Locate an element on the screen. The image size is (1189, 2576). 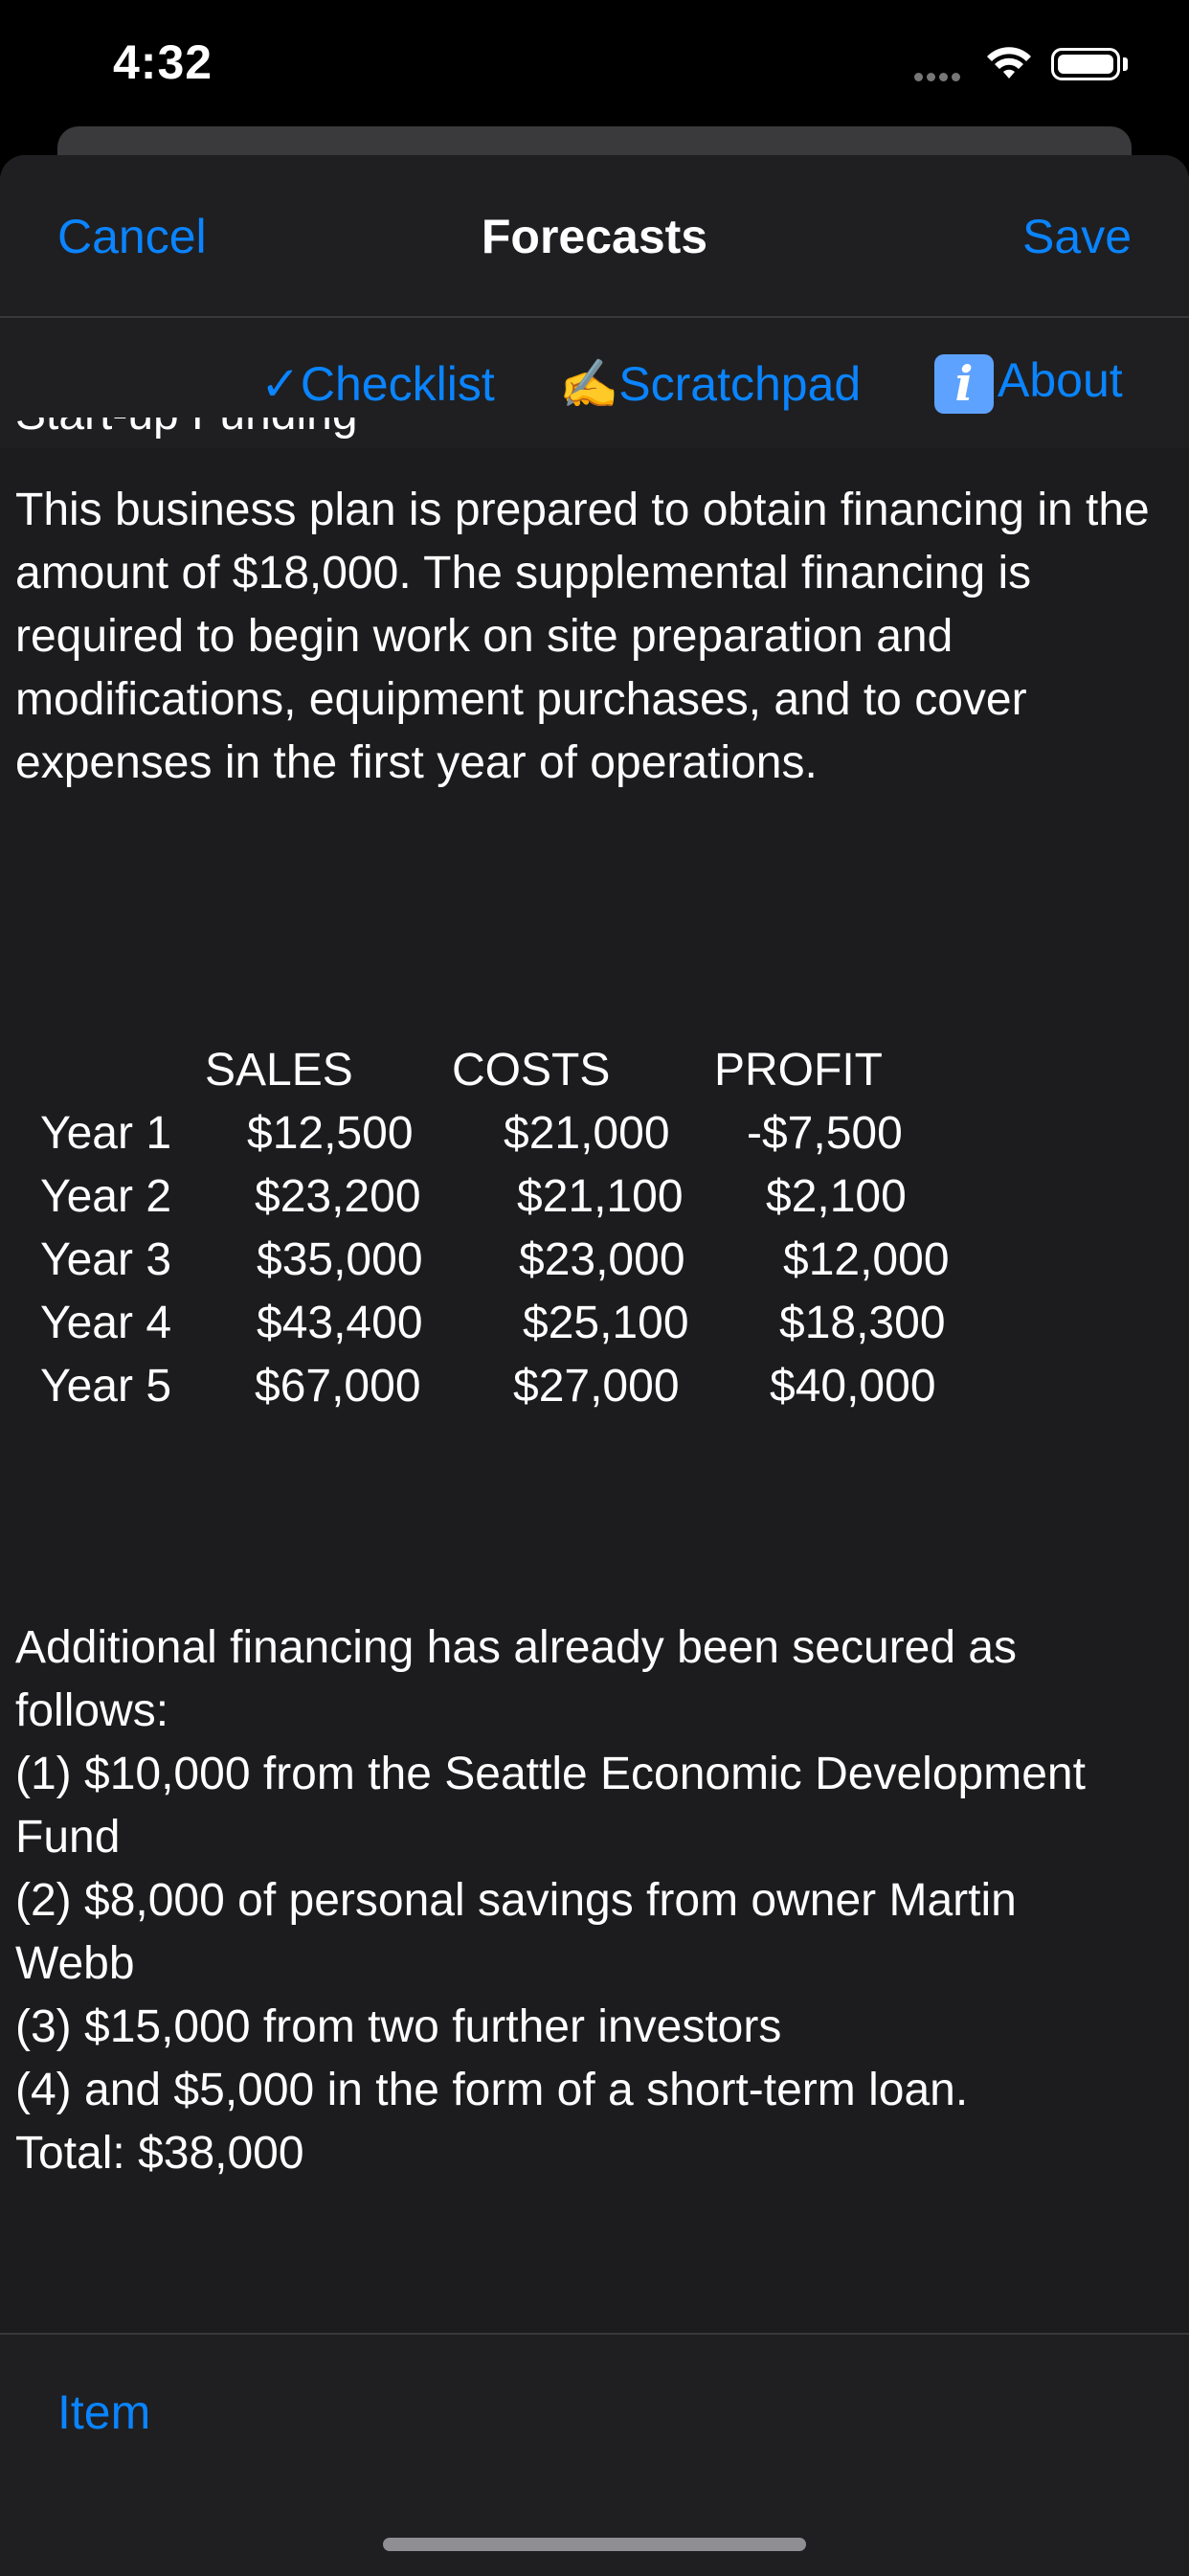
wifi-icon is located at coordinates (1009, 63).